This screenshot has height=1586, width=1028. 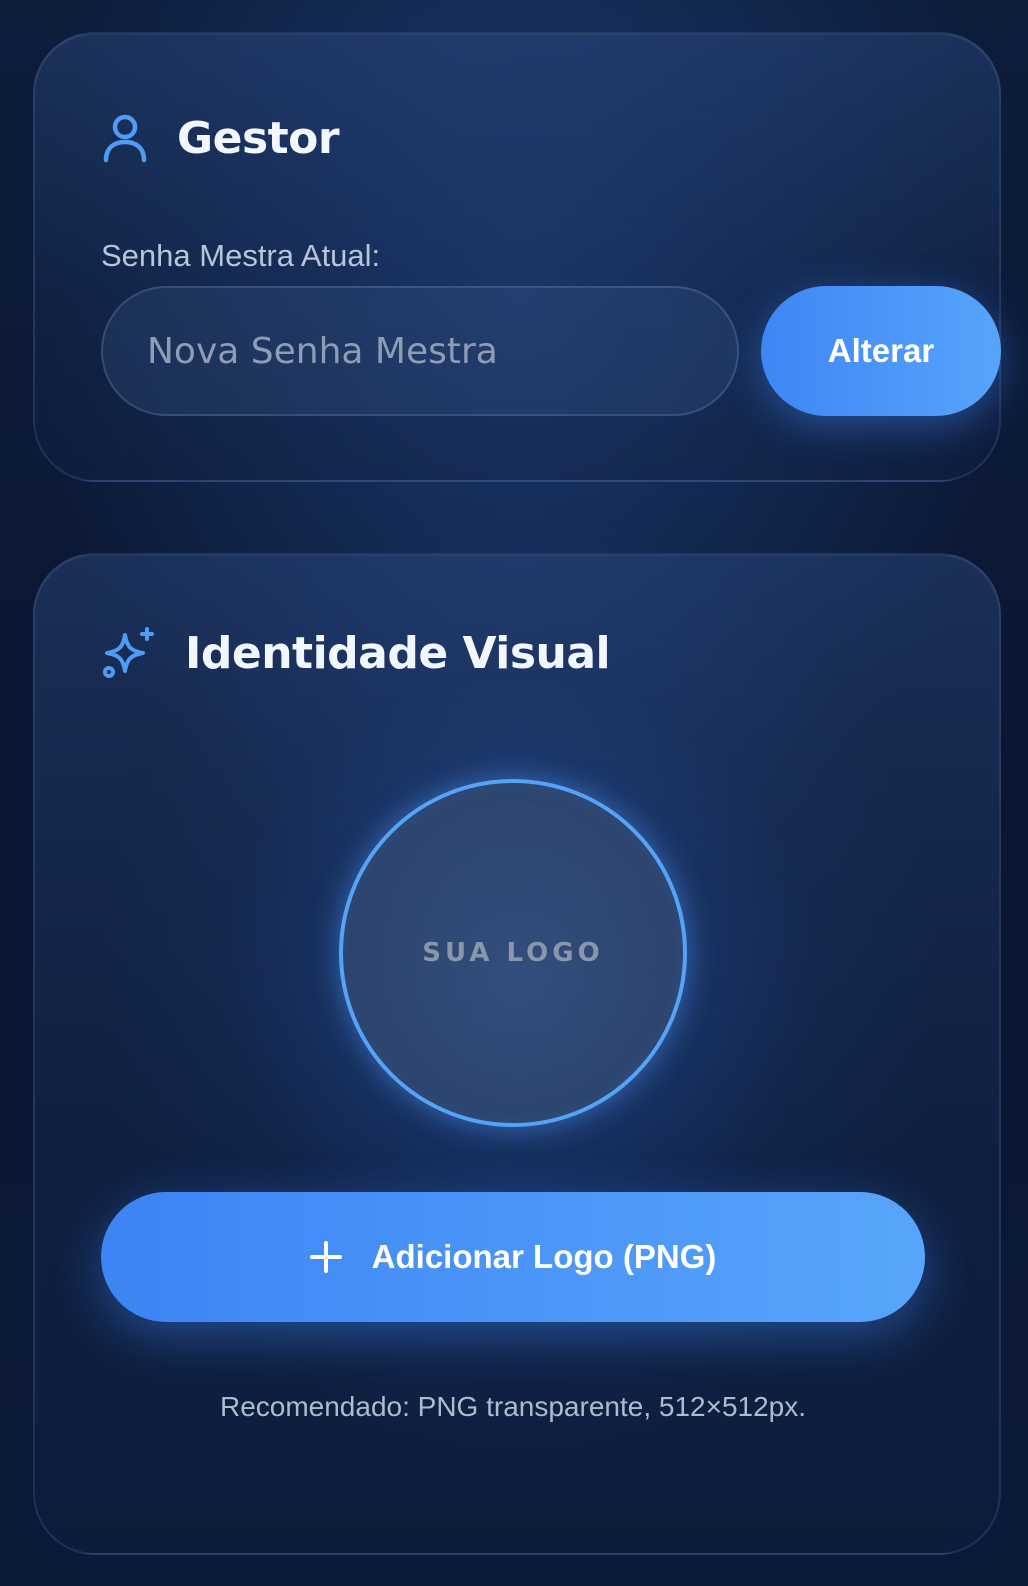 I want to click on user-icon, so click(x=125, y=138).